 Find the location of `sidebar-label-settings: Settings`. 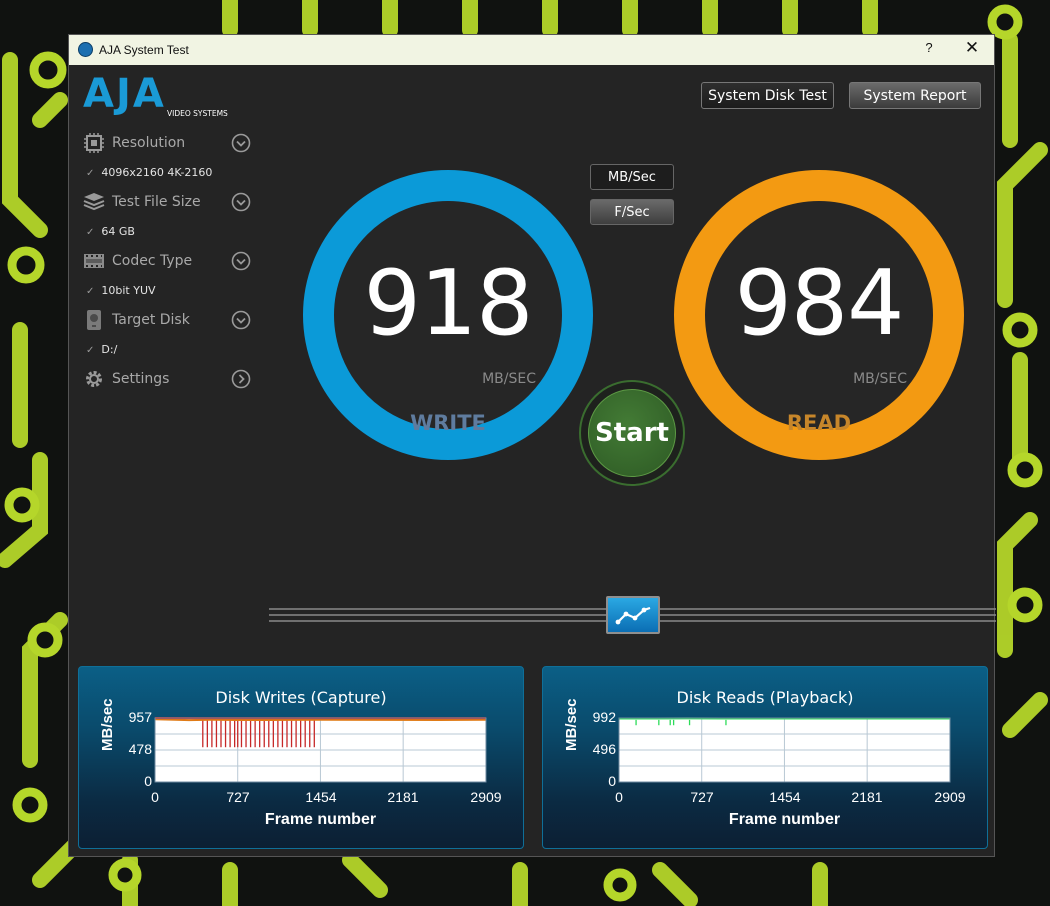

sidebar-label-settings: Settings is located at coordinates (141, 379).